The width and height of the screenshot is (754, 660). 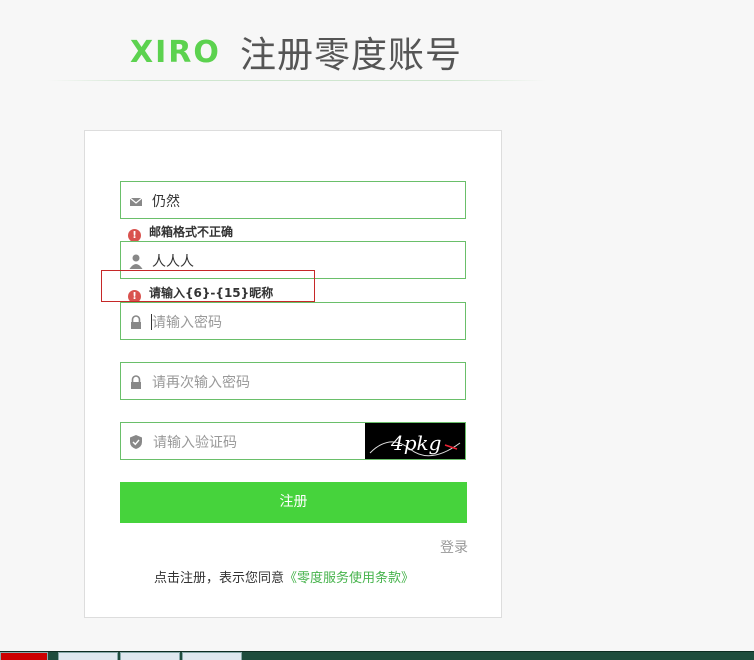 I want to click on login-link: 登录, so click(x=454, y=547).